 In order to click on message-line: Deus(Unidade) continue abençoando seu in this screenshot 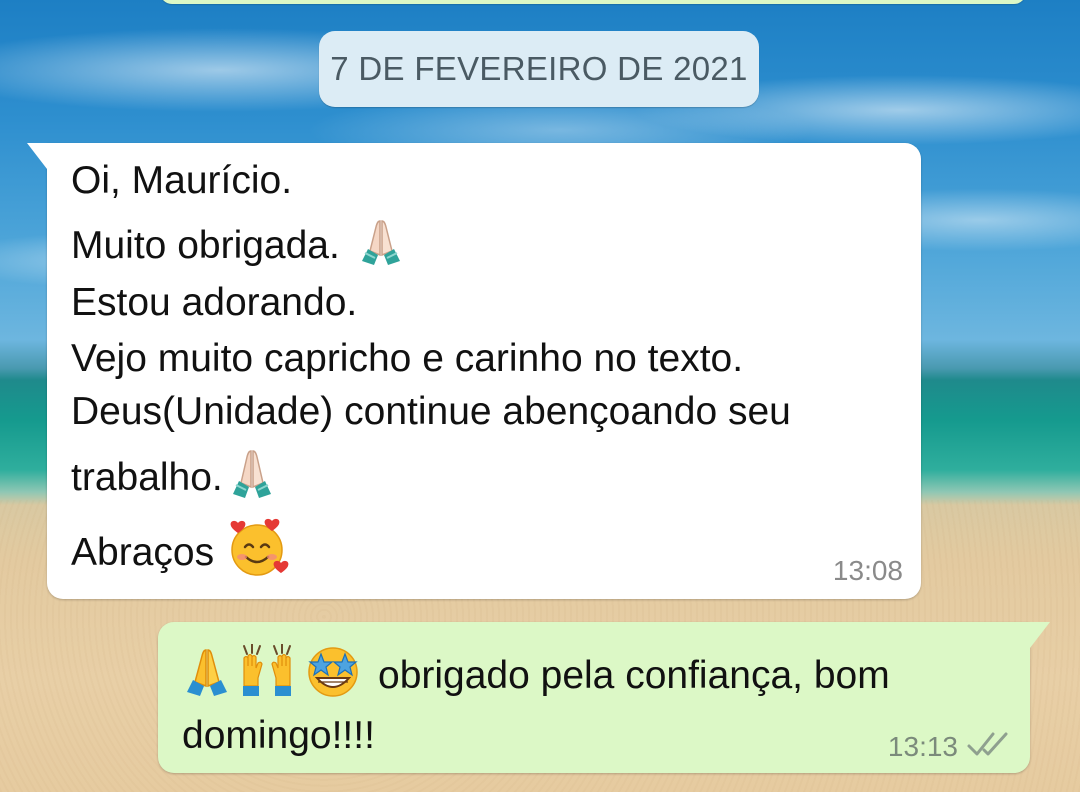, I will do `click(431, 412)`.